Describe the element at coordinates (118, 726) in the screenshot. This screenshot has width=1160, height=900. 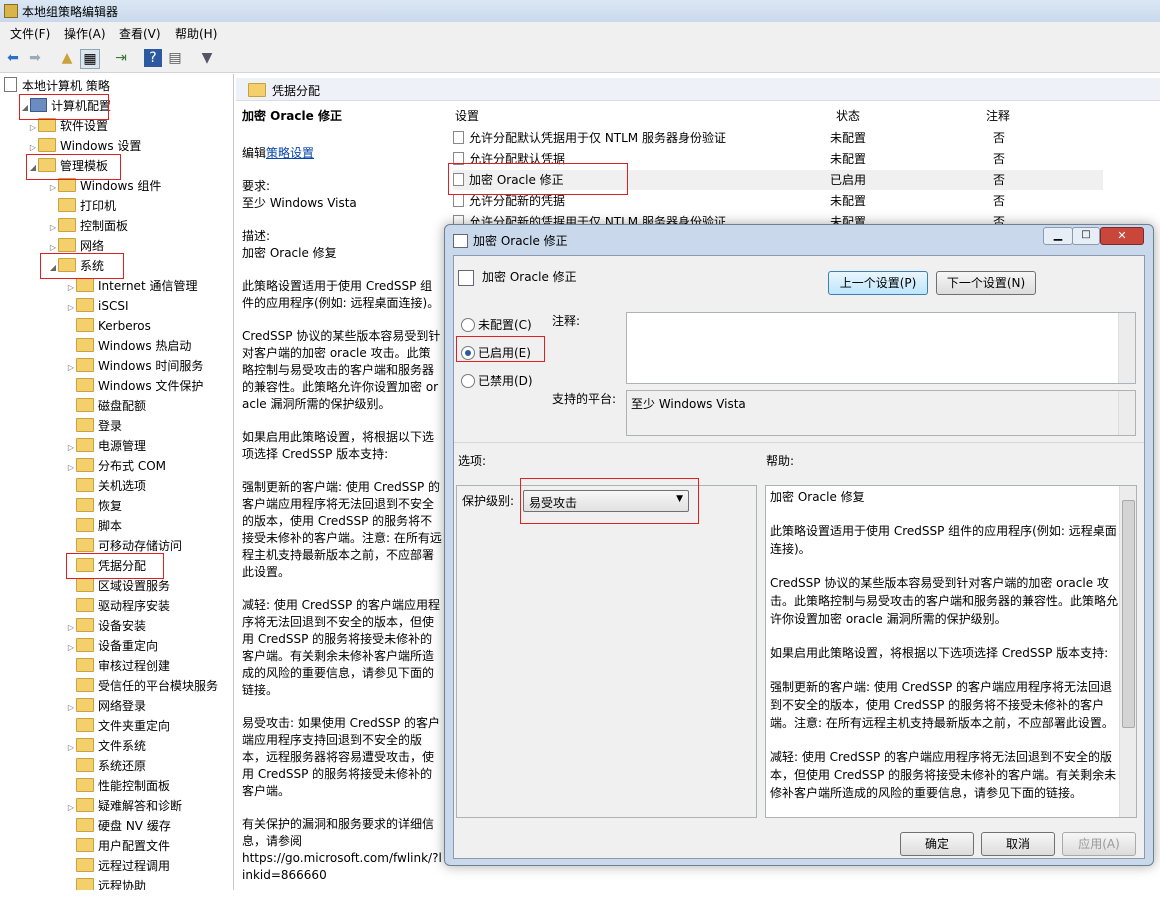
I see `tree-item: 文件夹重定向` at that location.